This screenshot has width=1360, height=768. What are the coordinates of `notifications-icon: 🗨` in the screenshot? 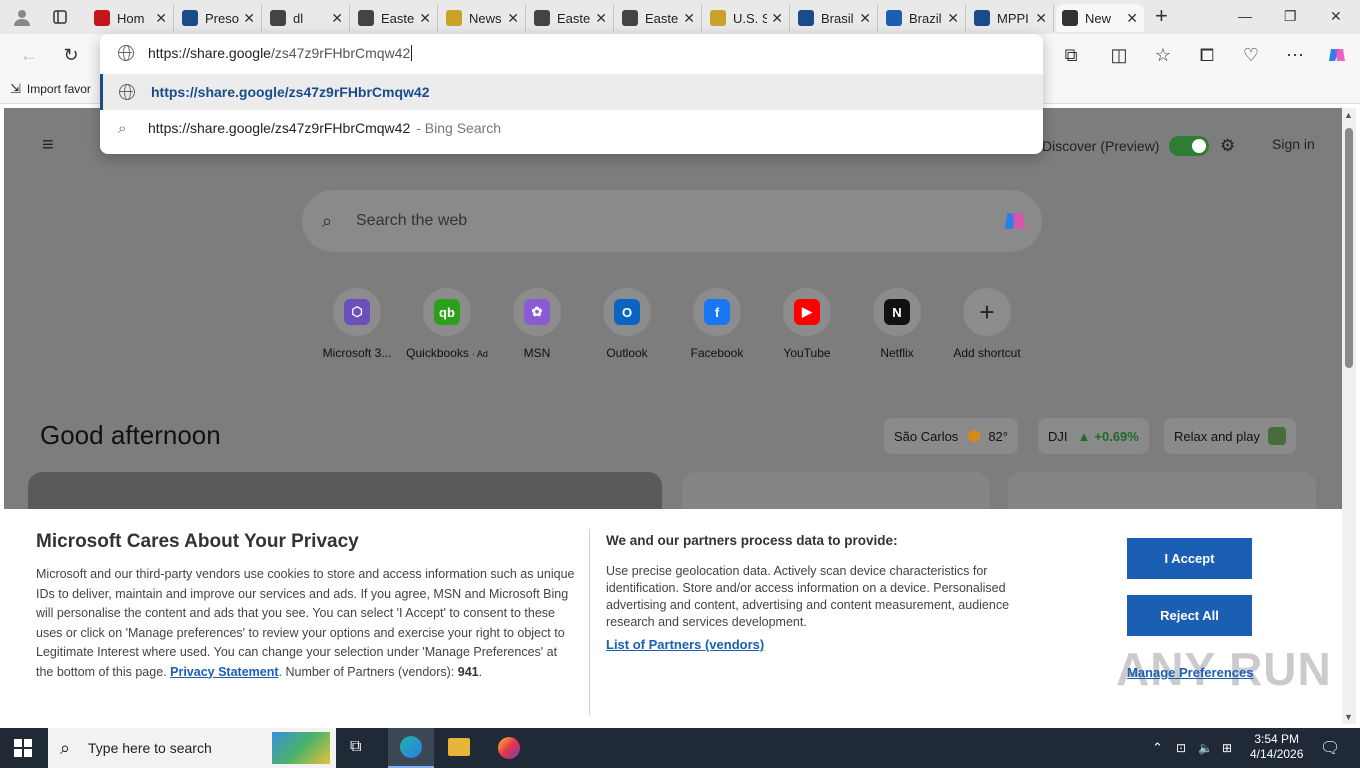 It's located at (1330, 748).